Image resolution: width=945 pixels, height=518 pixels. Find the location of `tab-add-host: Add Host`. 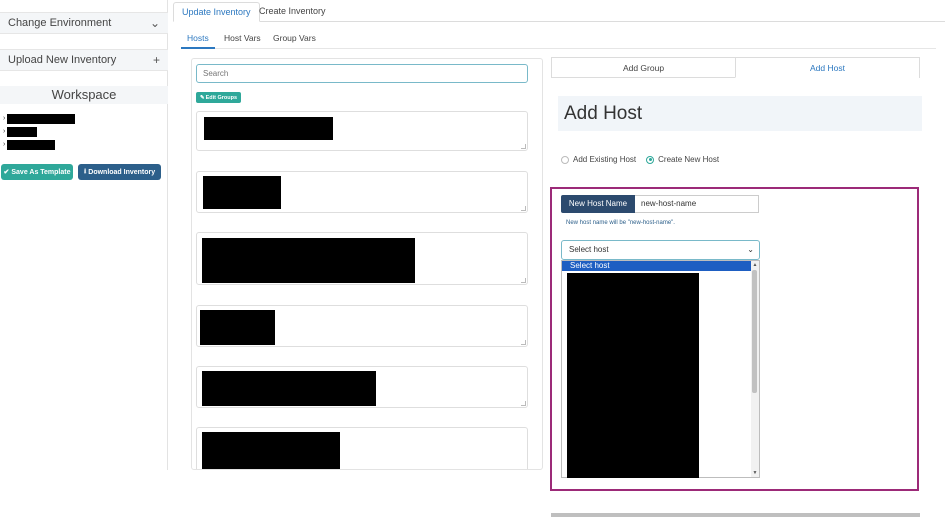

tab-add-host: Add Host is located at coordinates (827, 68).